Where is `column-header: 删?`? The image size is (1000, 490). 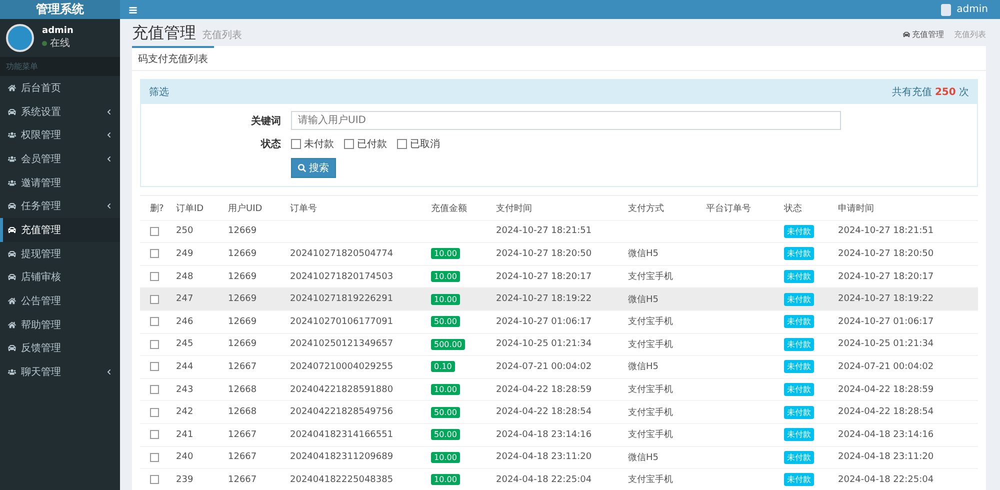 column-header: 删? is located at coordinates (157, 209).